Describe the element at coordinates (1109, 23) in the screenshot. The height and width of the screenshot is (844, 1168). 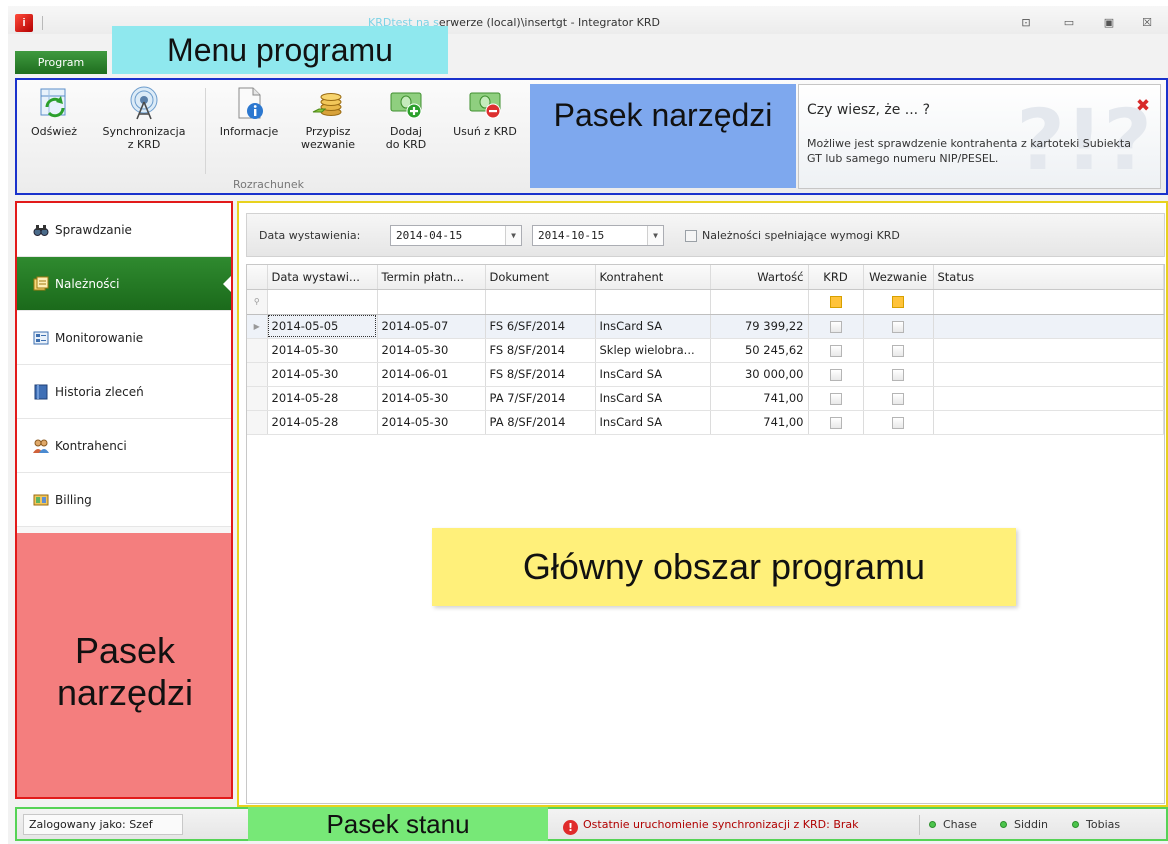
I see `maximize-icon: ▣` at that location.